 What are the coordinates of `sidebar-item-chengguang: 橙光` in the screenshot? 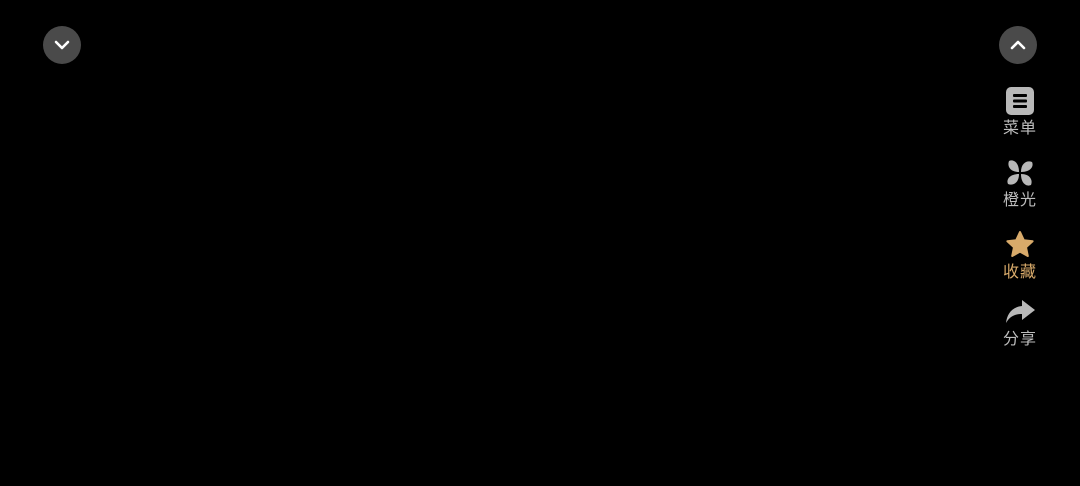 It's located at (1020, 182).